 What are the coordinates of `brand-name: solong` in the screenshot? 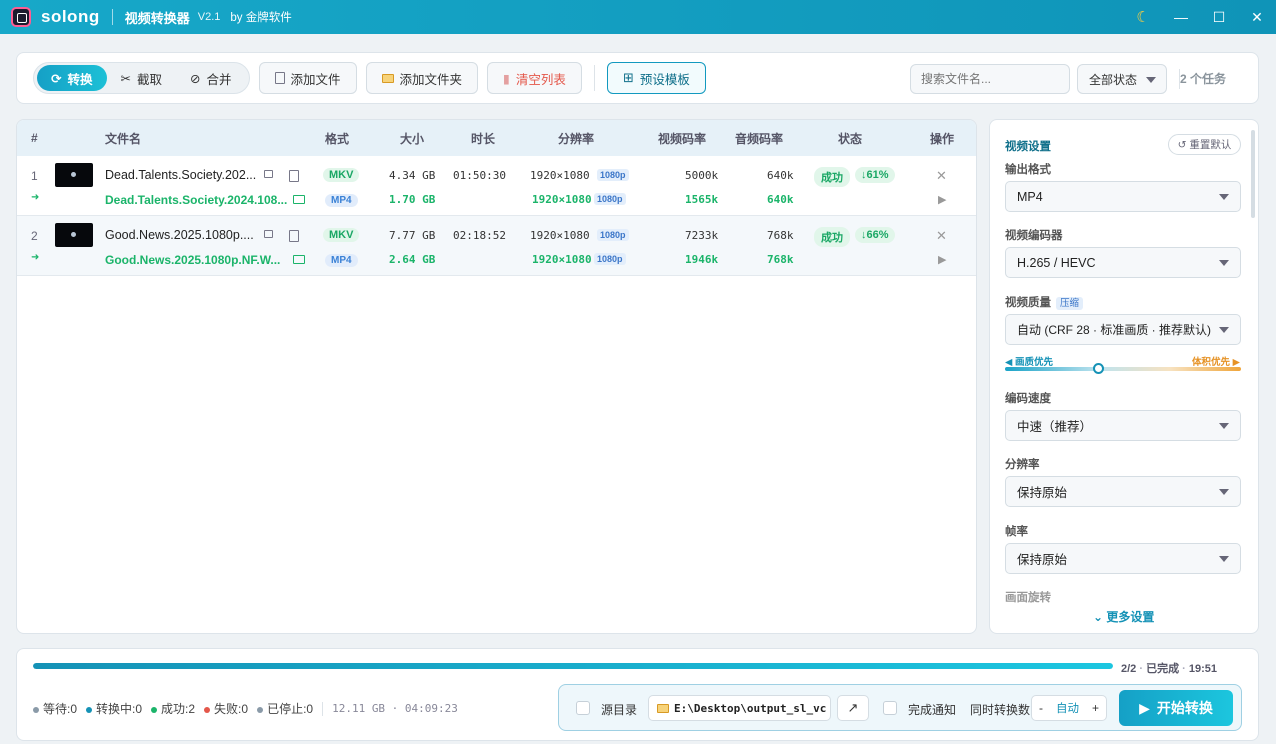 It's located at (70, 16).